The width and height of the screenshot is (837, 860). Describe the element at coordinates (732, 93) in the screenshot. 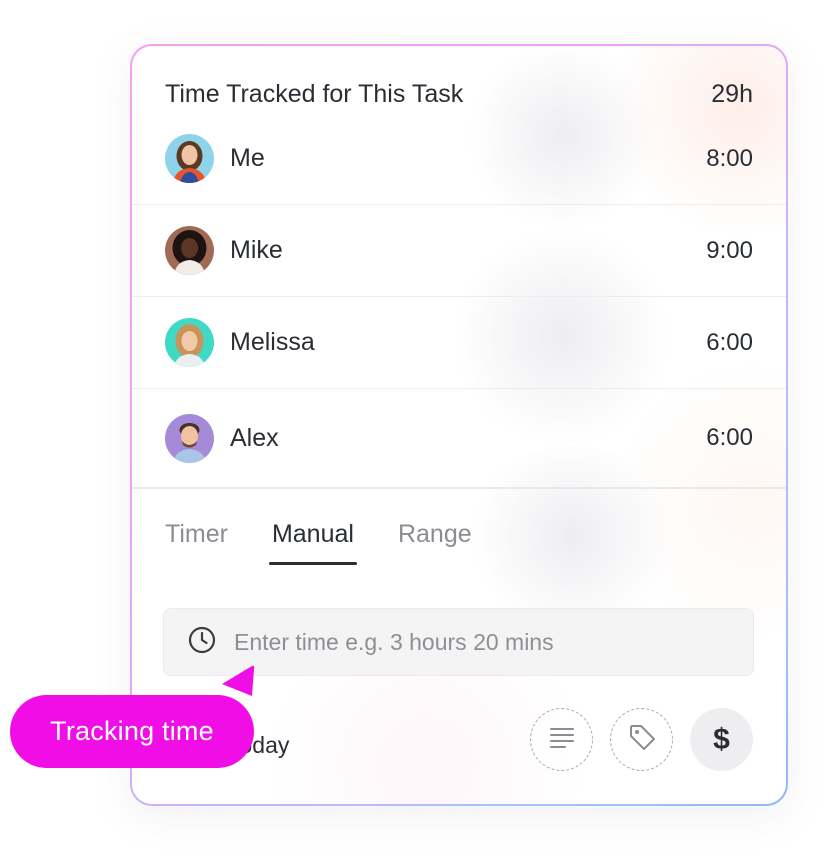

I see `total-time: 29h` at that location.